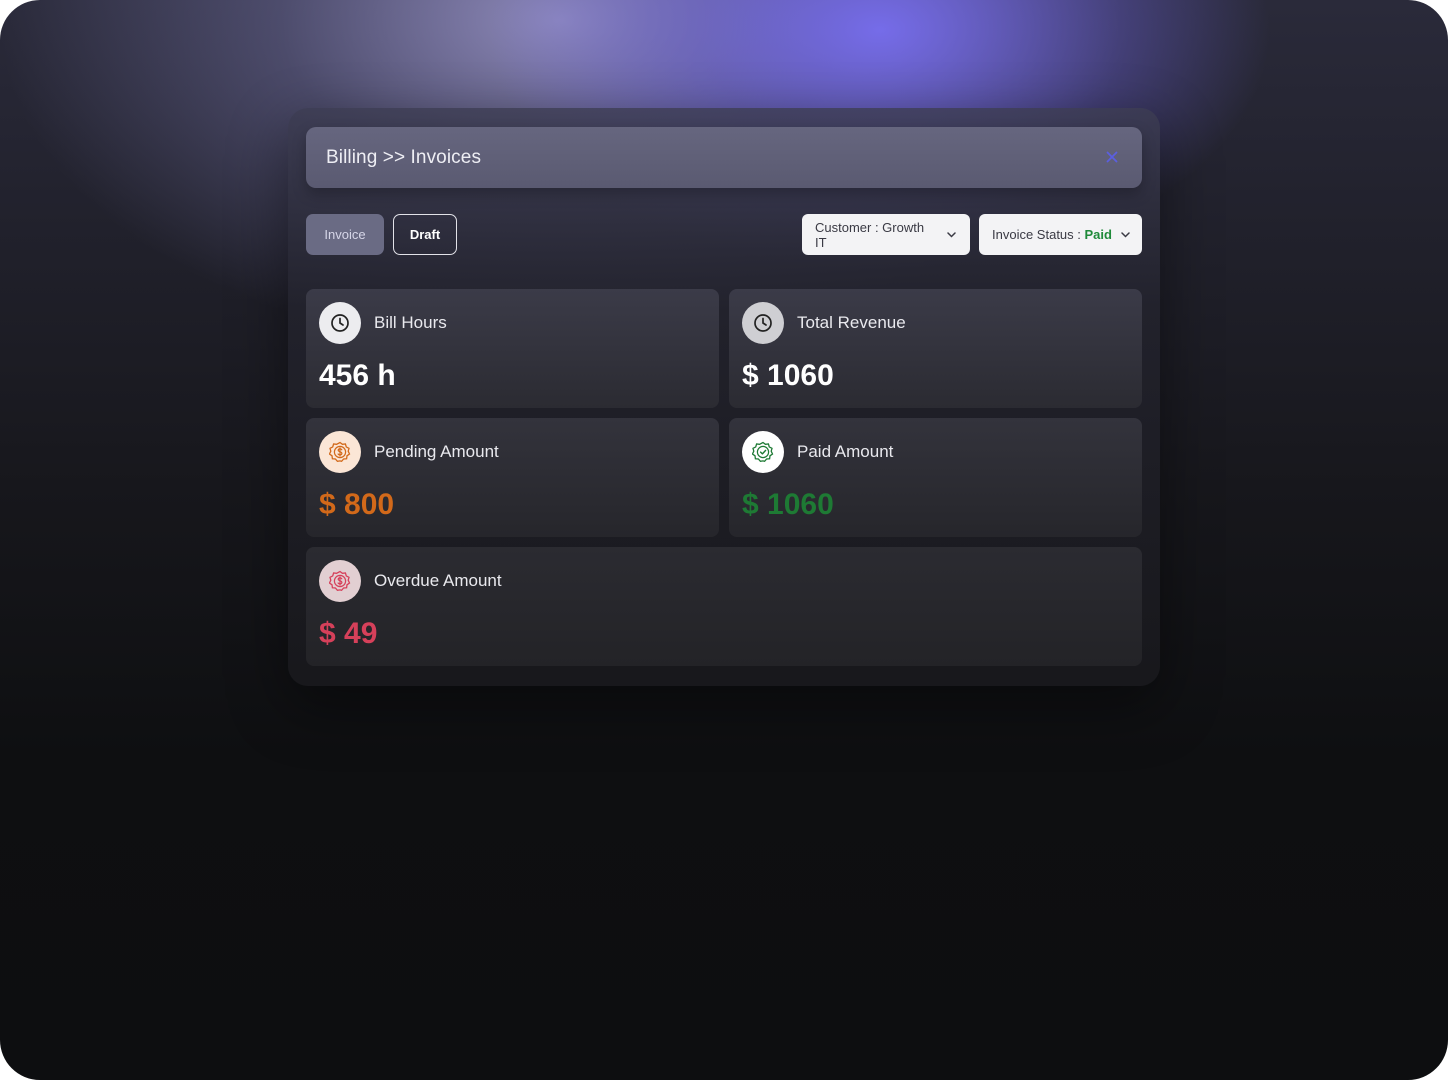  I want to click on paid-amount-label: Paid Amount, so click(845, 451).